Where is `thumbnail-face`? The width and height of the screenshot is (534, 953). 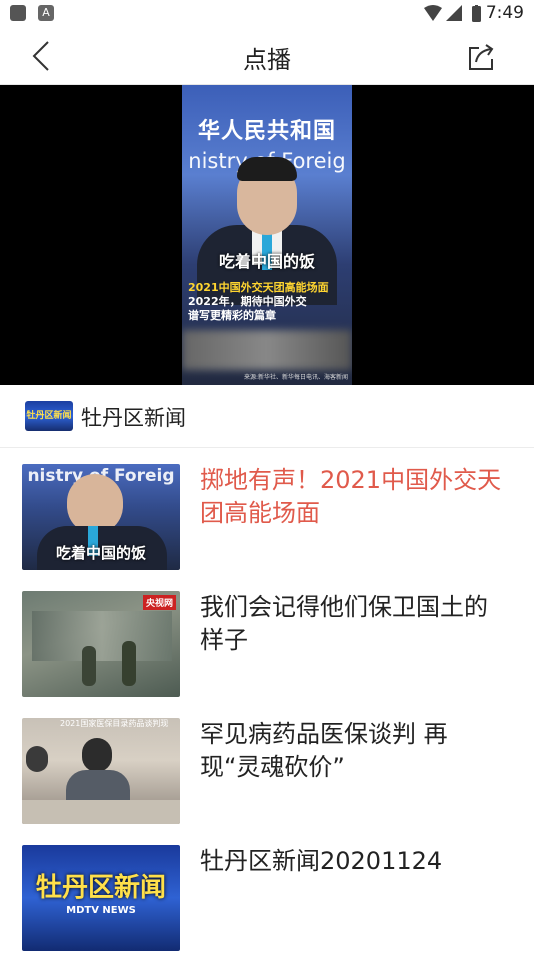
thumbnail-face is located at coordinates (95, 504).